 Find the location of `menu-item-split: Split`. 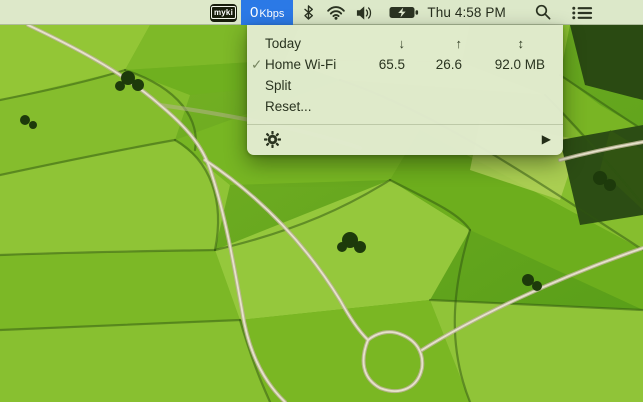

menu-item-split: Split is located at coordinates (405, 85).